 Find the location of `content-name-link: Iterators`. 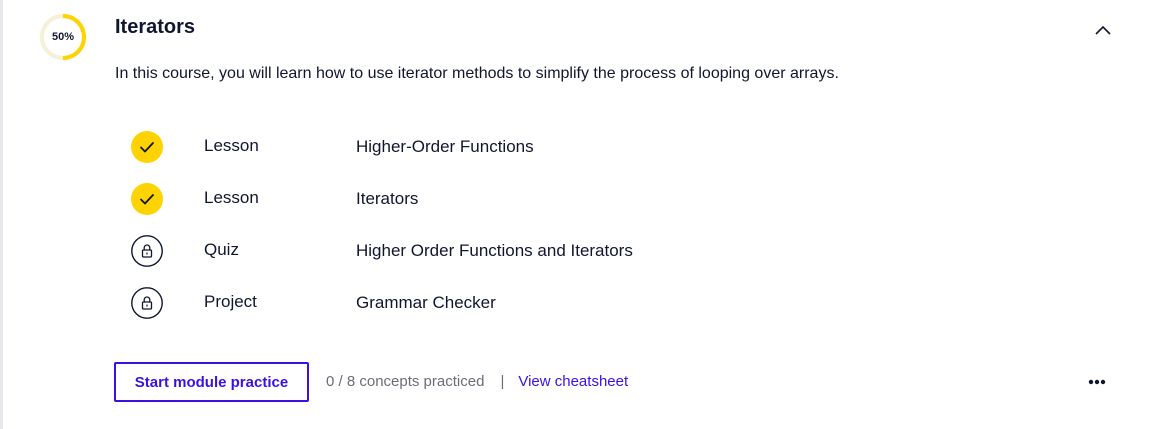

content-name-link: Iterators is located at coordinates (387, 199).